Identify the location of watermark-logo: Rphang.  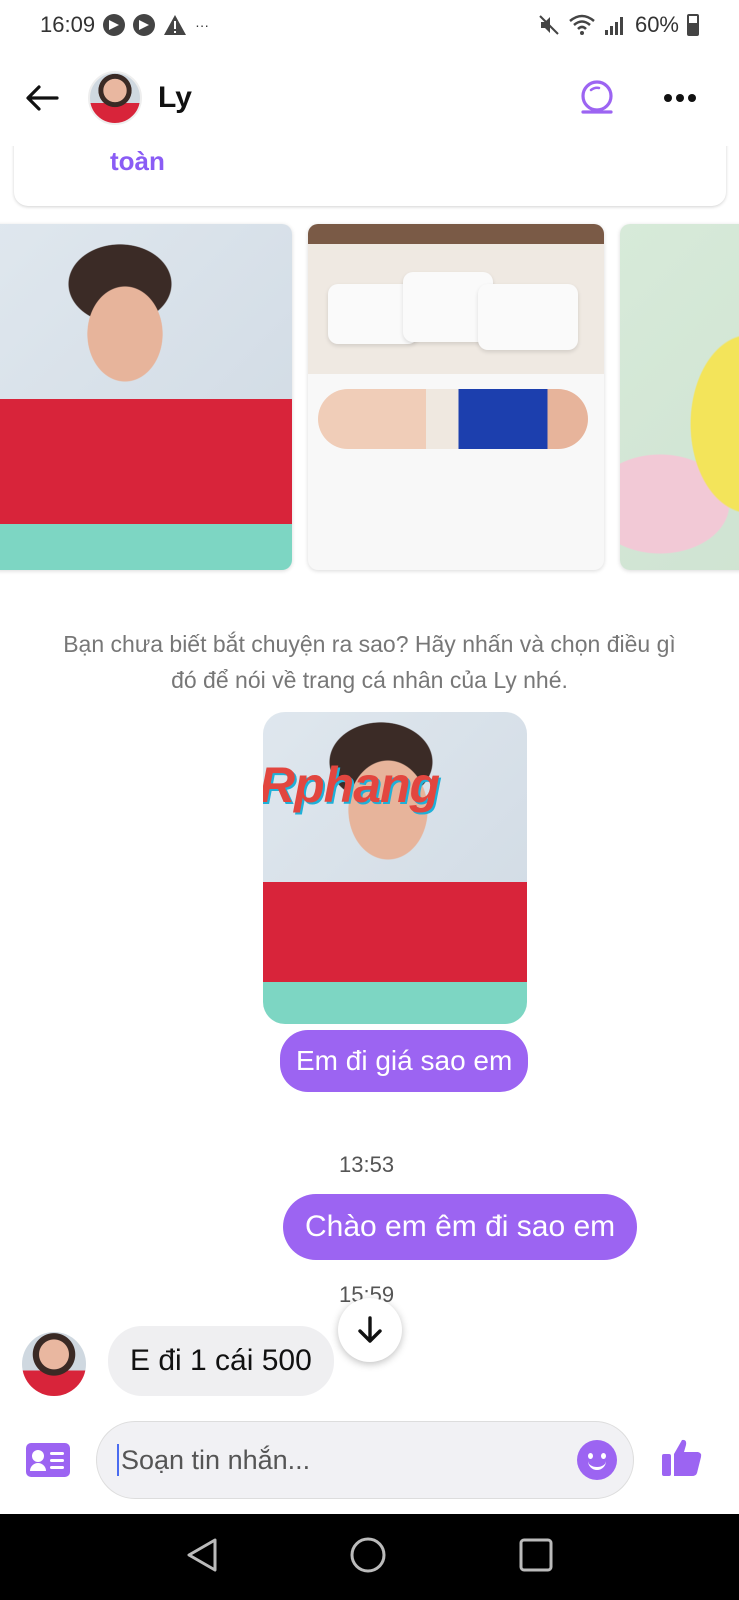
(351, 785).